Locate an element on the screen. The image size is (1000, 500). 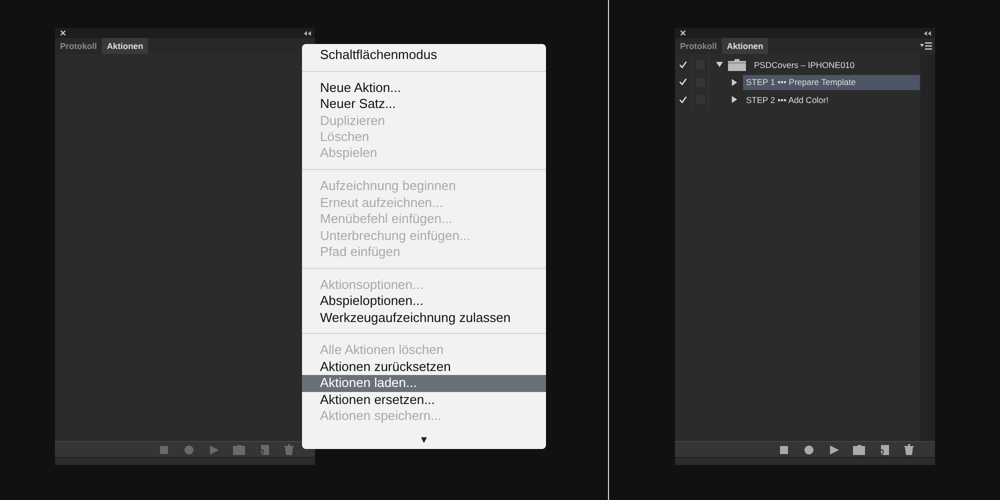
stop-icon is located at coordinates (784, 450).